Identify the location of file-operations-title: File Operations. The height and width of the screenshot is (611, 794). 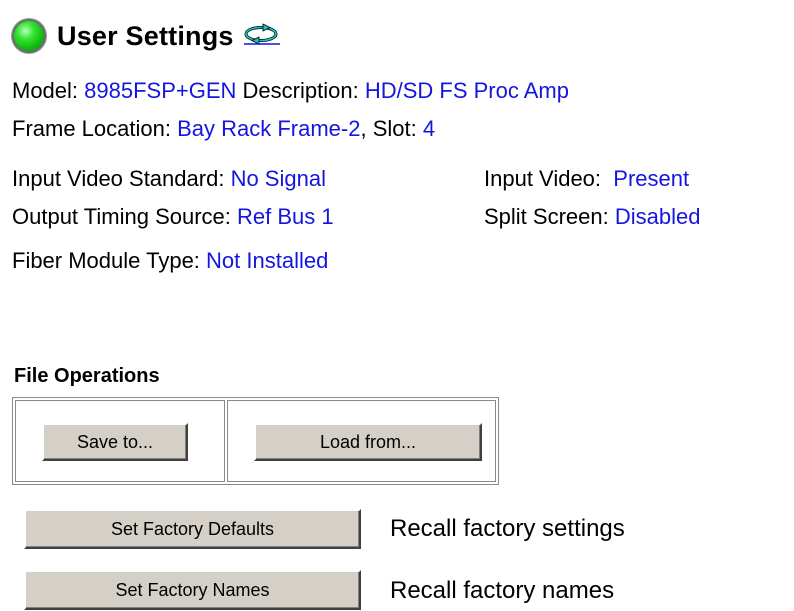
(87, 376).